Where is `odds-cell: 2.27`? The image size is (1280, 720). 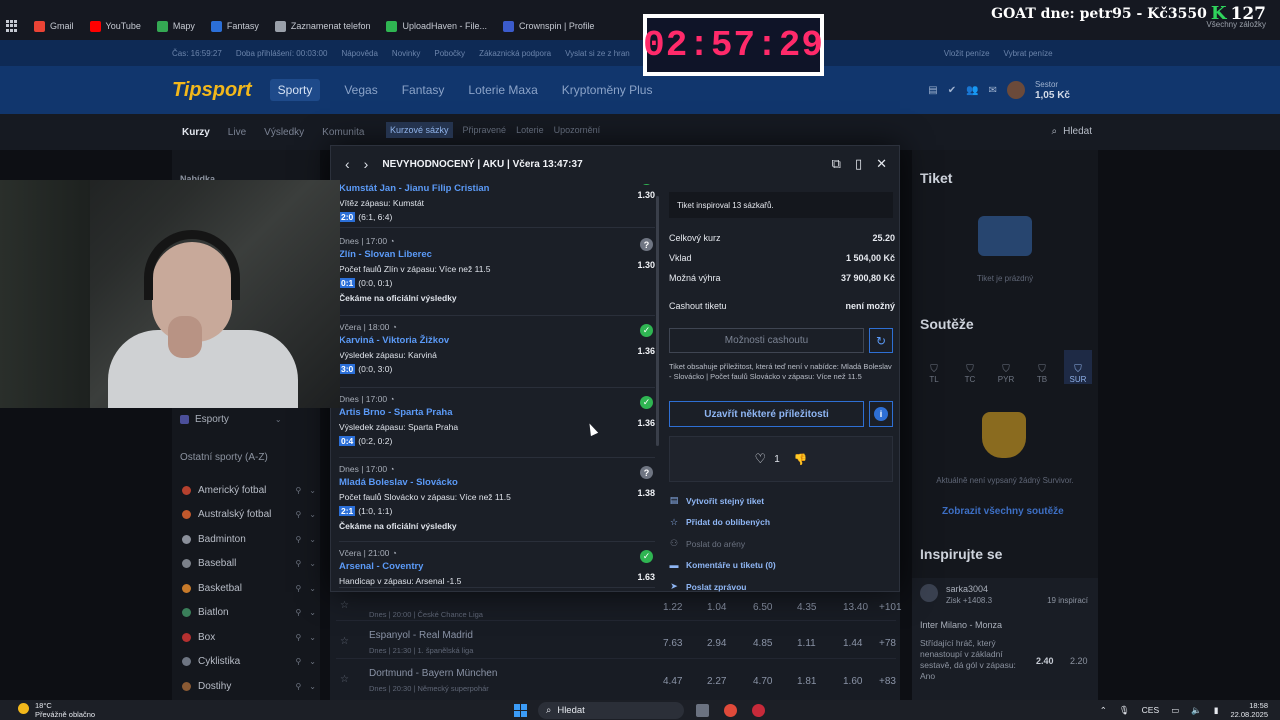
odds-cell: 2.27 is located at coordinates (716, 681).